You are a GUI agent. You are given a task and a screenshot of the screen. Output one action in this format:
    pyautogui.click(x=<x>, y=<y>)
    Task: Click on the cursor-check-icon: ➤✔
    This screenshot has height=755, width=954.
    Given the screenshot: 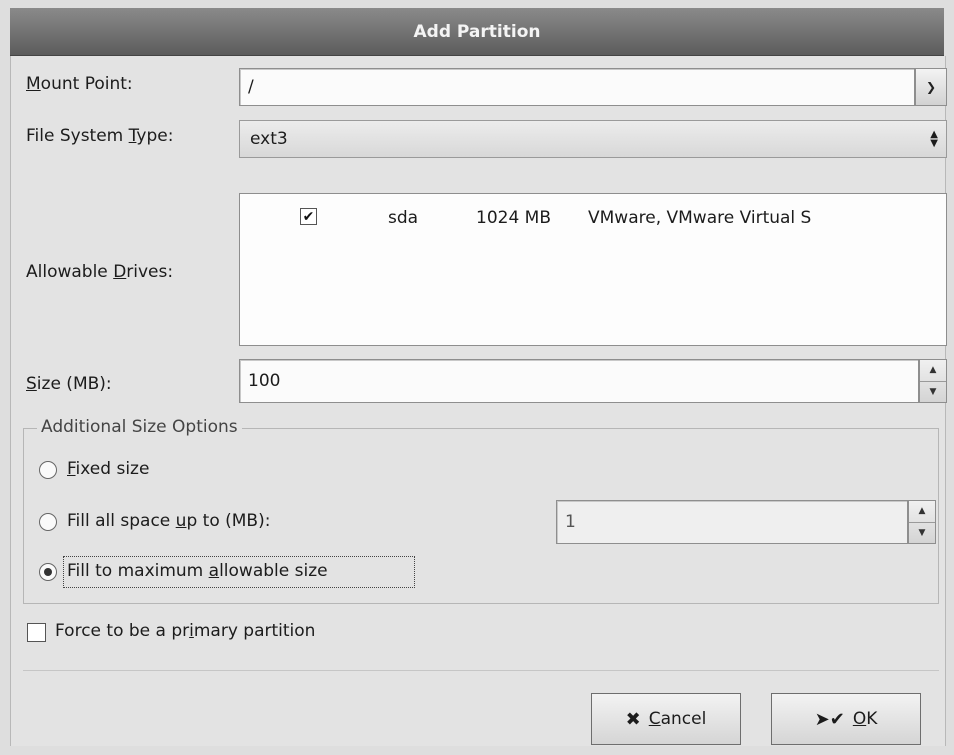 What is the action you would take?
    pyautogui.click(x=829, y=719)
    